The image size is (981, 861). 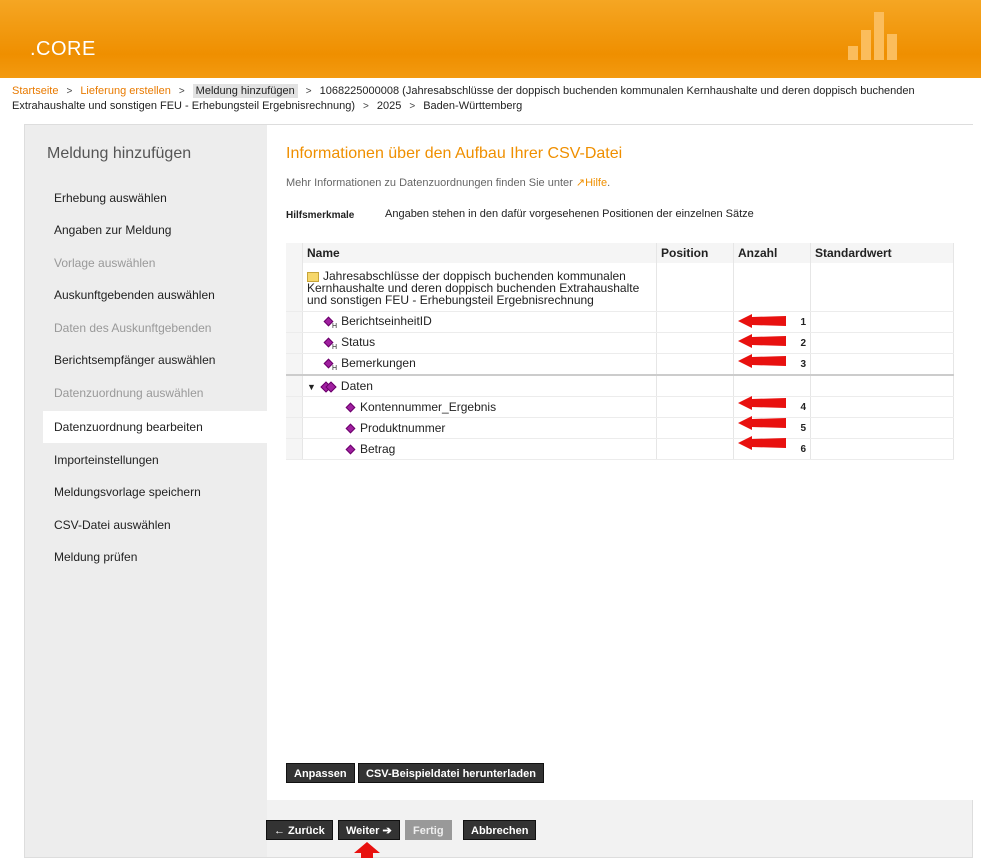 I want to click on sidebar-item-vorlage-auswaehlen: Vorlage auswählen, so click(x=105, y=263).